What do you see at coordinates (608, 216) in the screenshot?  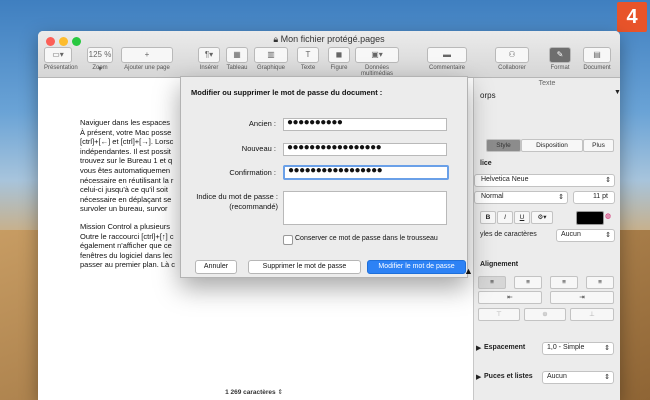 I see `color-wheel-icon: ◍` at bounding box center [608, 216].